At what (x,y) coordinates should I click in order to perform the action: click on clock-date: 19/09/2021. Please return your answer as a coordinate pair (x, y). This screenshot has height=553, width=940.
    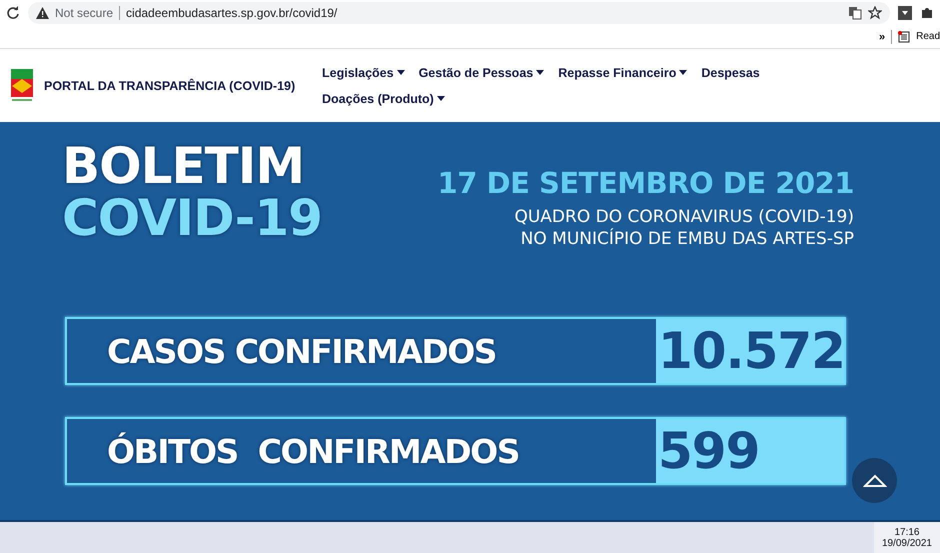
    Looking at the image, I should click on (907, 543).